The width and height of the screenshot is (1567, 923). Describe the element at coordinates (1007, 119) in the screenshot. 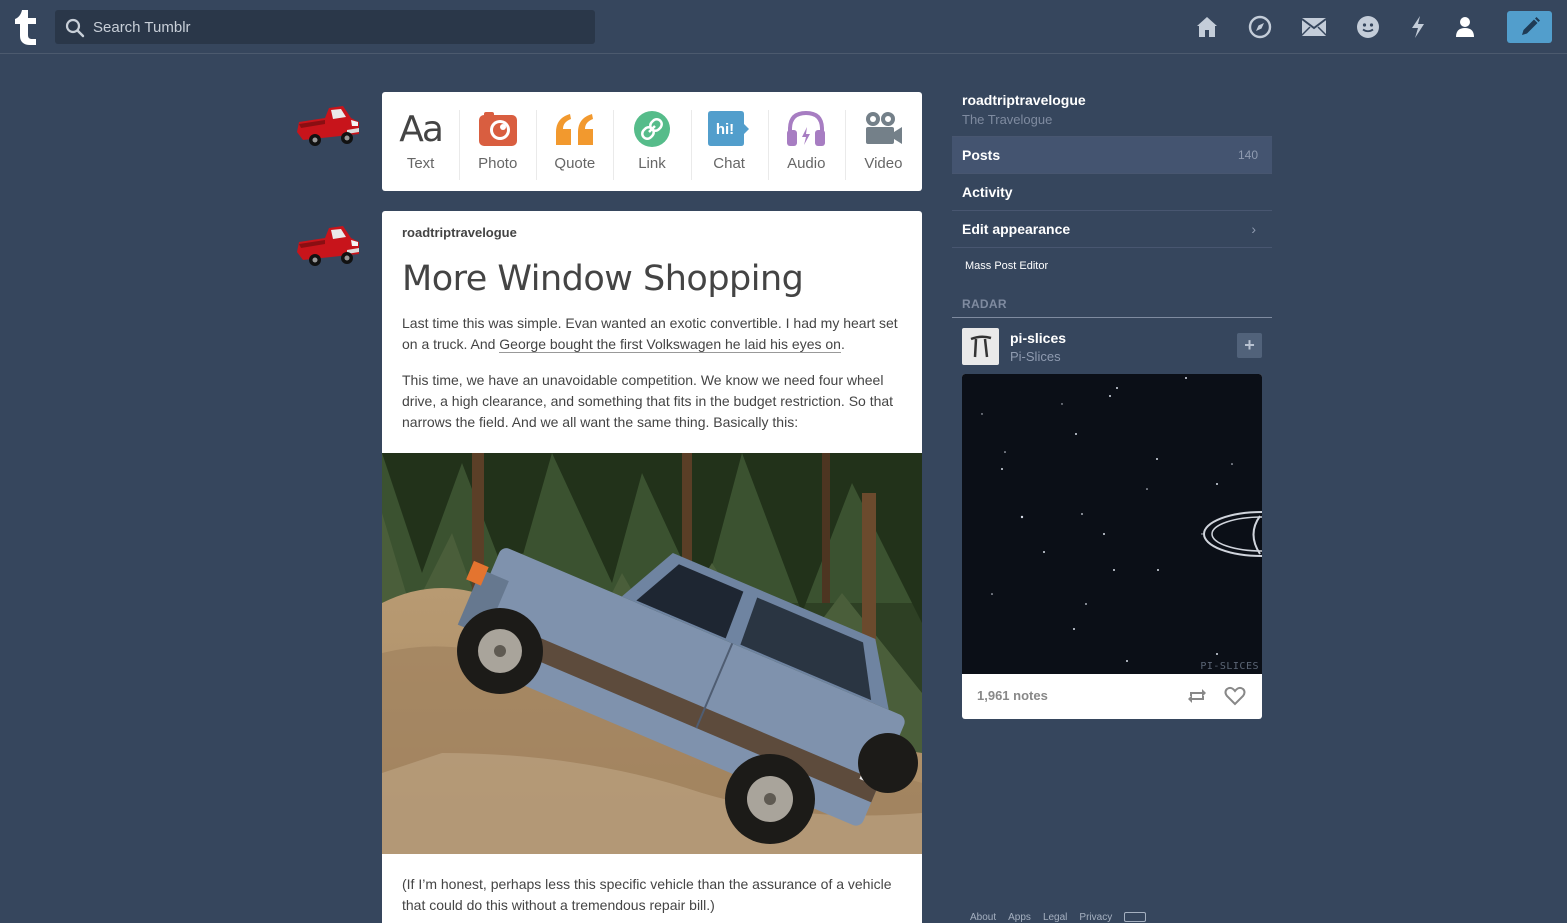

I see `sidebar-blog-title: The Travelogue` at that location.